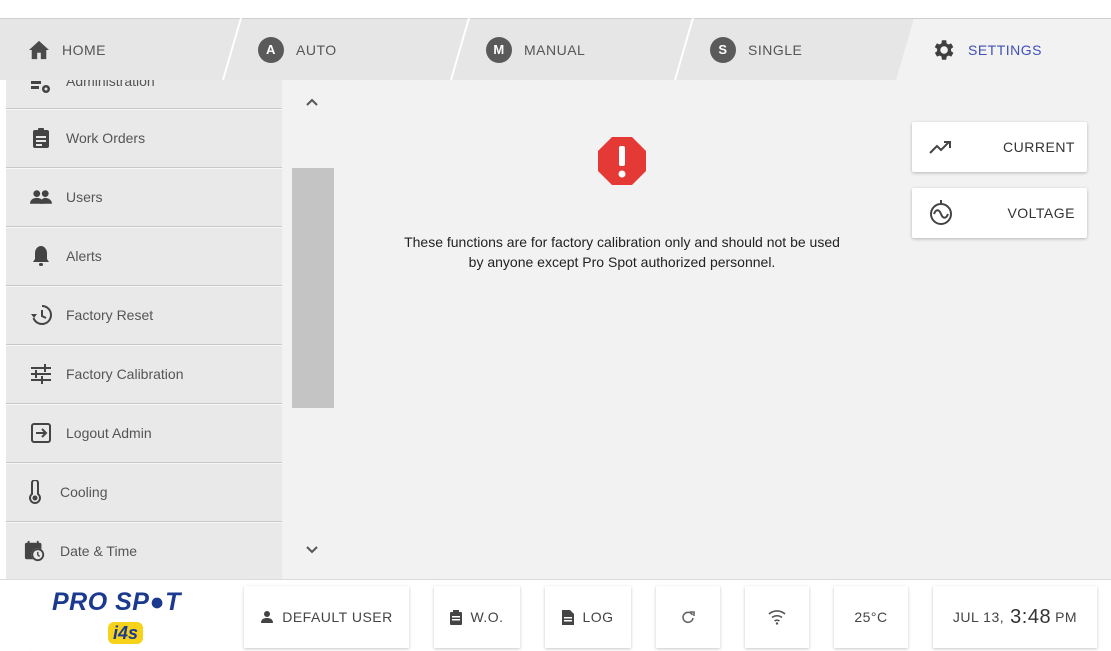 The width and height of the screenshot is (1111, 651). I want to click on user-button: DEFAULT USER, so click(326, 617).